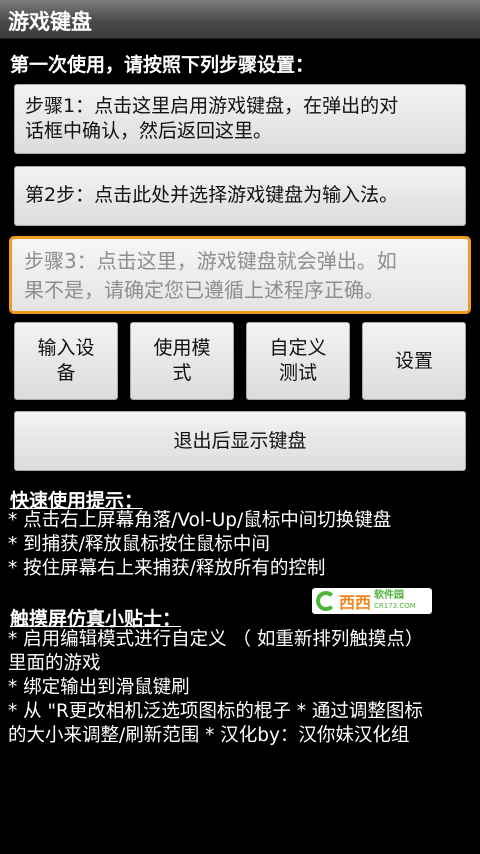 Image resolution: width=480 pixels, height=854 pixels. What do you see at coordinates (240, 119) in the screenshot?
I see `step1-enable-keyboard-button: 步骤1：点击这里启用游戏键盘，在弹出的对 话框中确认，然后返回这里。` at bounding box center [240, 119].